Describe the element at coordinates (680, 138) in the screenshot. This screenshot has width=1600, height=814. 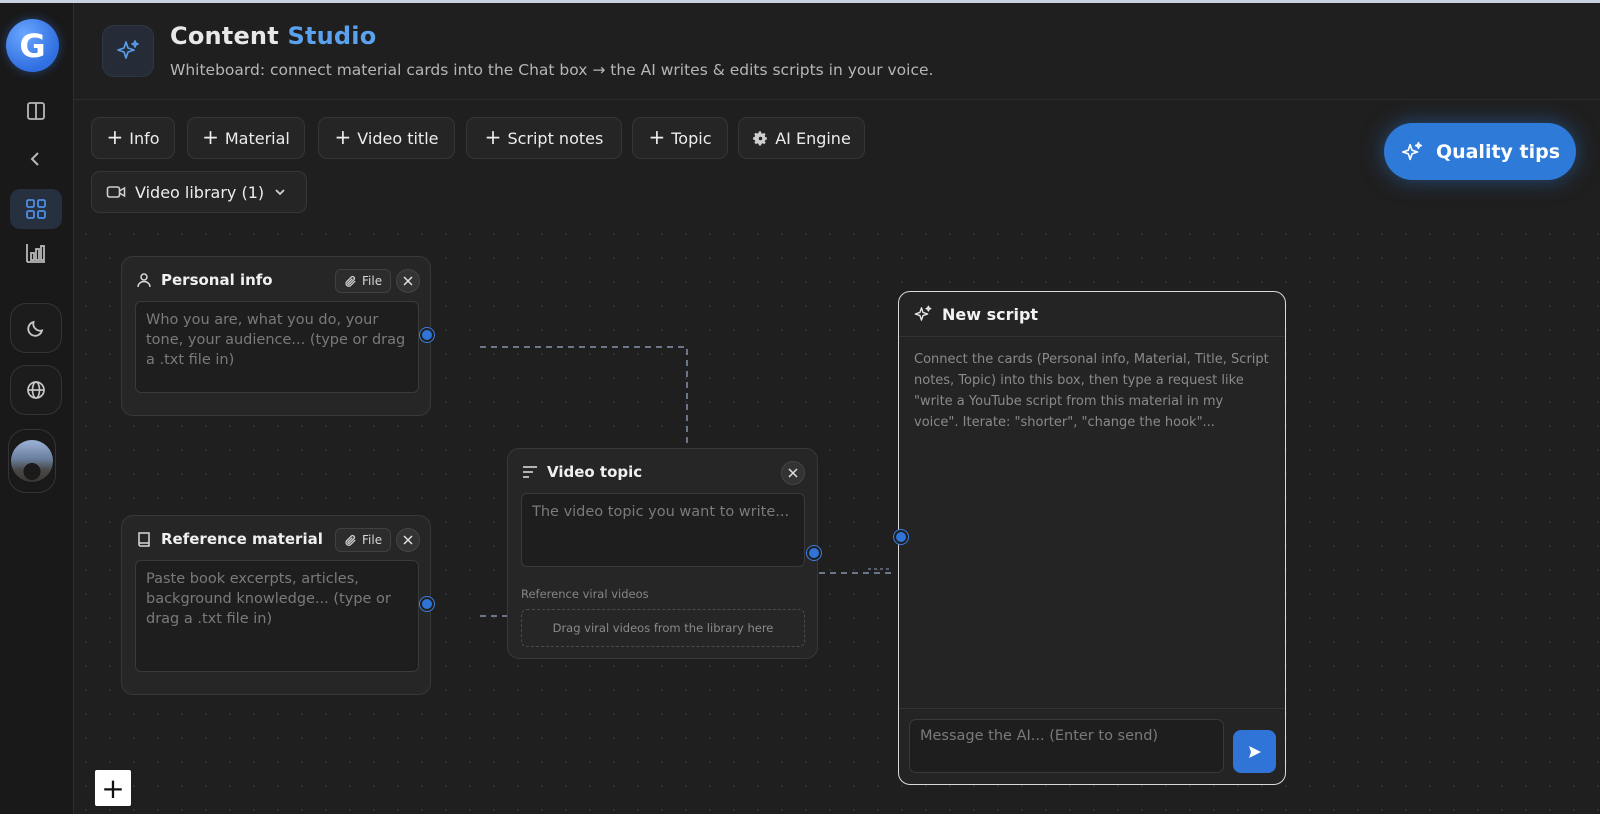
I see `add-topic-button: + Topic` at that location.